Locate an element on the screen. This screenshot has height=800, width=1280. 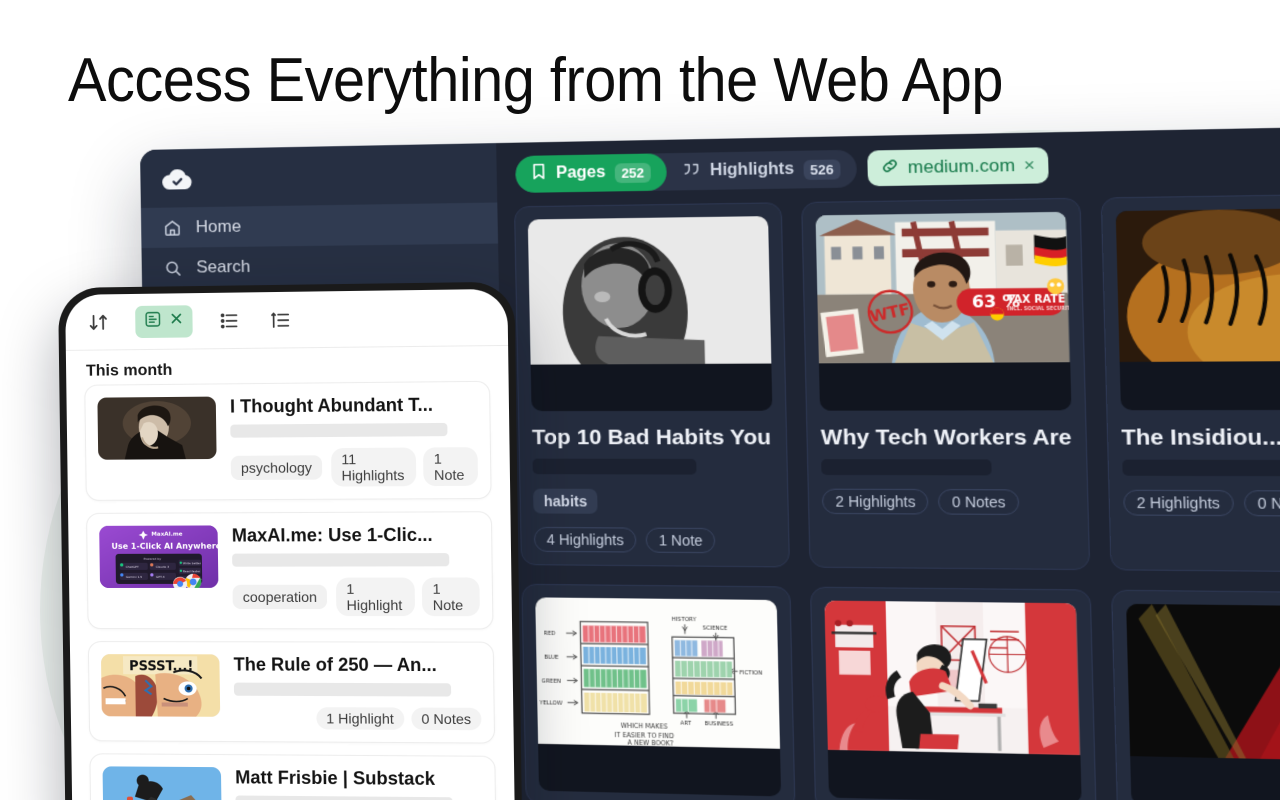
card-item is located at coordinates (953, 693).